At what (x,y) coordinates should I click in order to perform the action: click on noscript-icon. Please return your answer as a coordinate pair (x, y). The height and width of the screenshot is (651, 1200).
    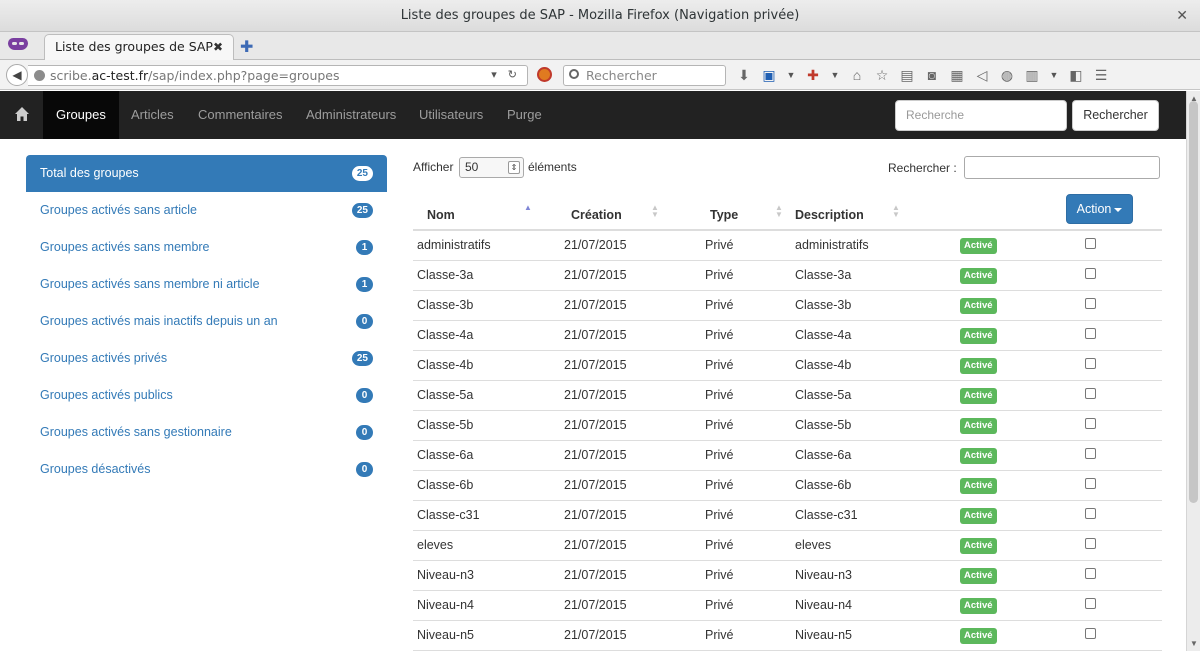
    Looking at the image, I should click on (544, 74).